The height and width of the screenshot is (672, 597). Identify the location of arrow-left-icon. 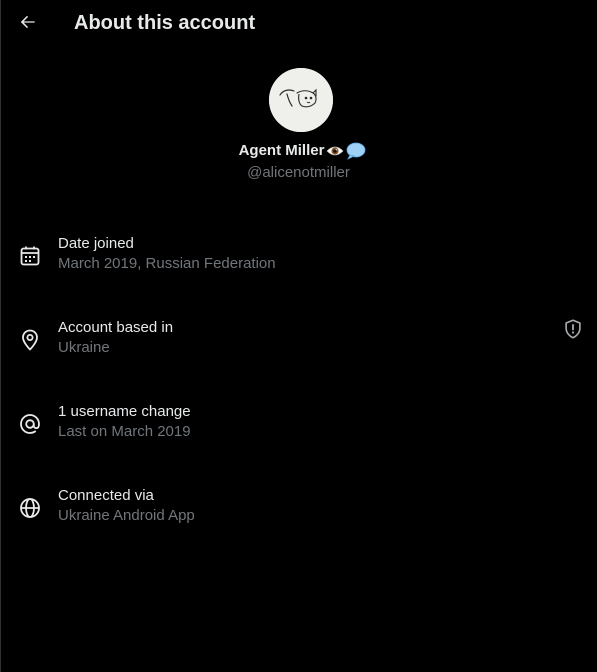
(27, 22).